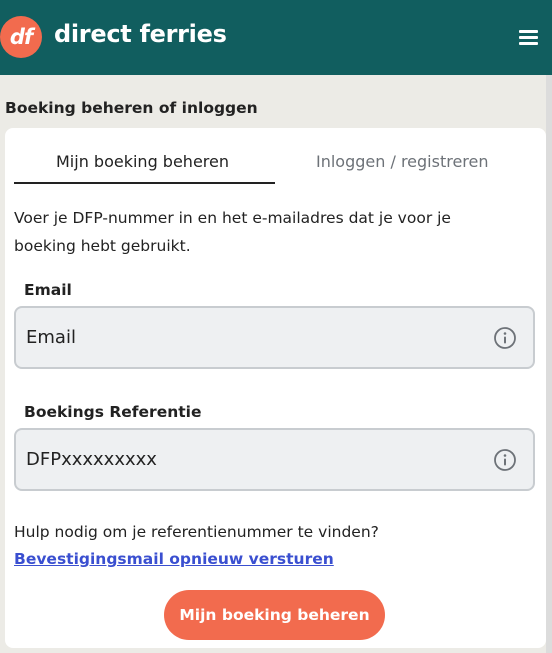 This screenshot has height=653, width=552. What do you see at coordinates (256, 337) in the screenshot?
I see `email-field` at bounding box center [256, 337].